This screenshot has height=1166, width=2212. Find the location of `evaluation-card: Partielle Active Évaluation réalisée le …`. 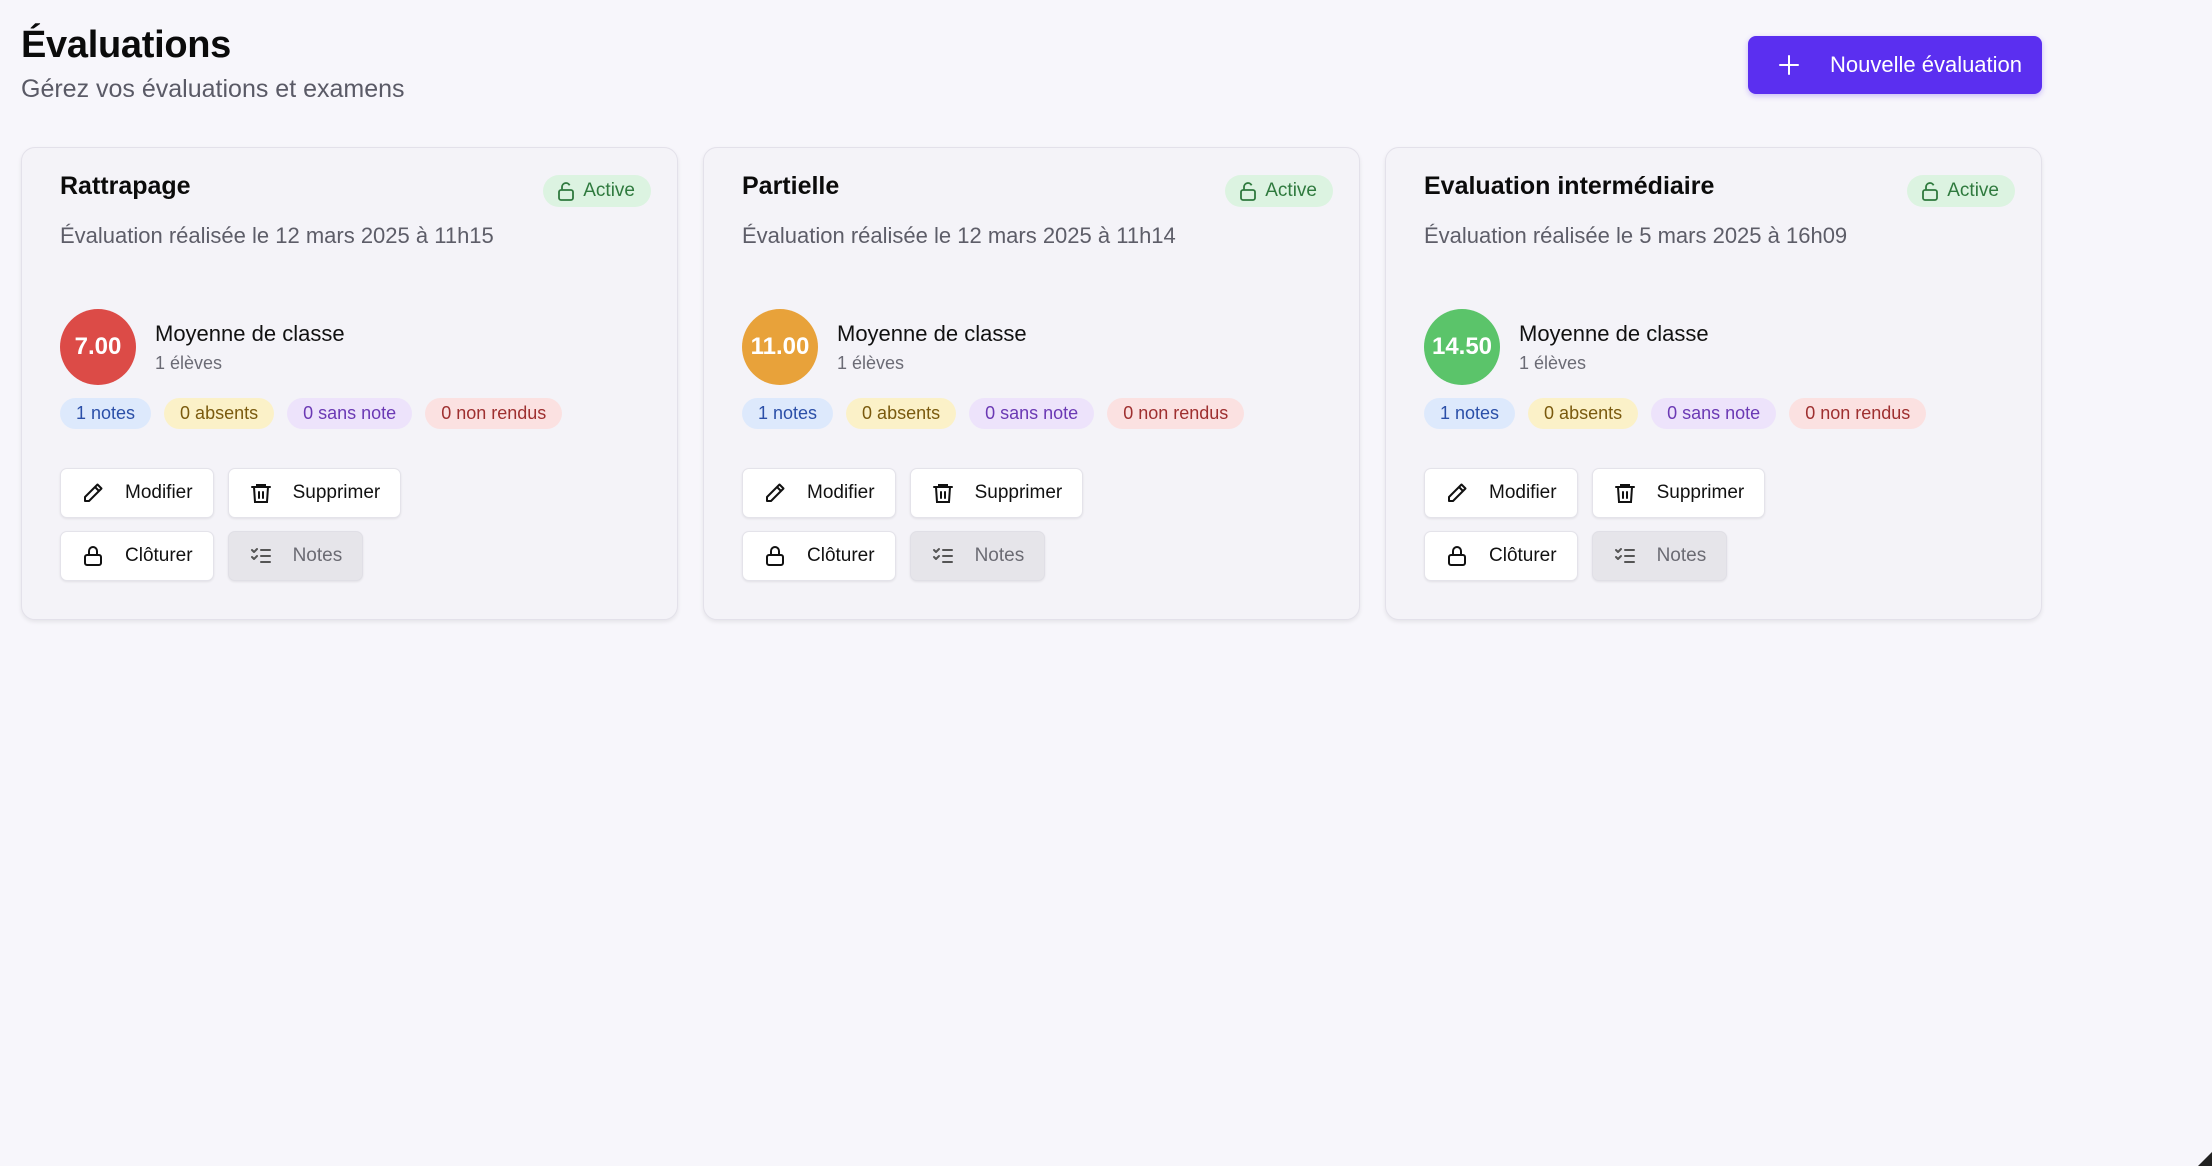

evaluation-card: Partielle Active Évaluation réalisée le … is located at coordinates (1031, 383).